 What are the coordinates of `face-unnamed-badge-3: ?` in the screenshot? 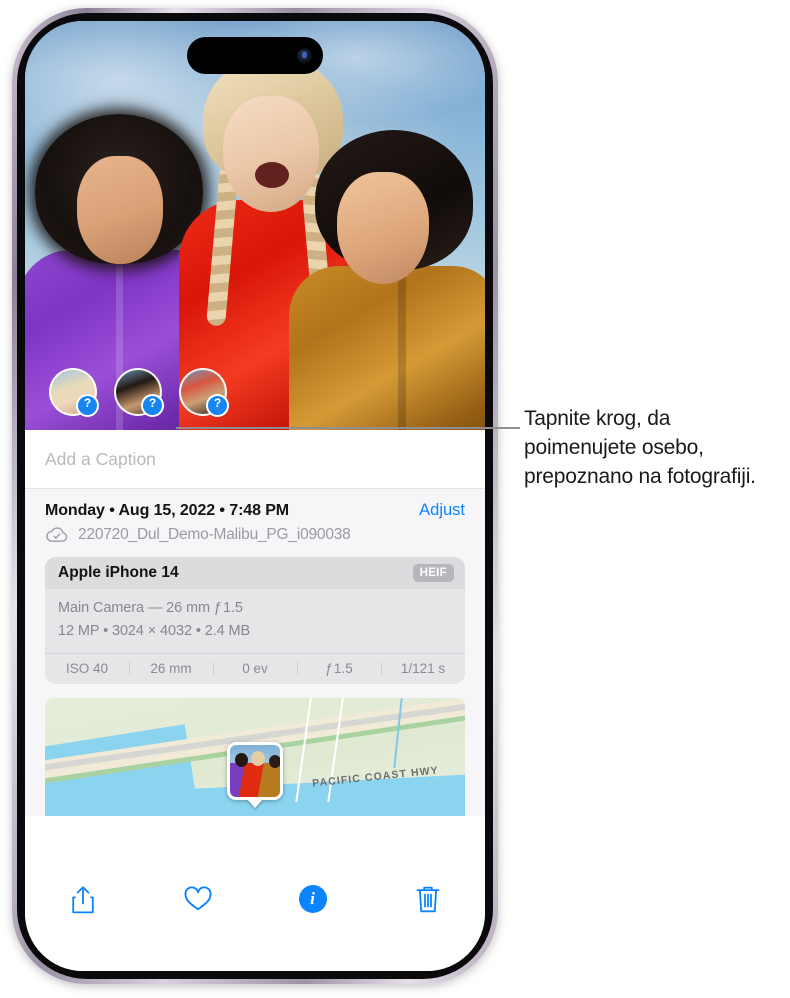 It's located at (217, 405).